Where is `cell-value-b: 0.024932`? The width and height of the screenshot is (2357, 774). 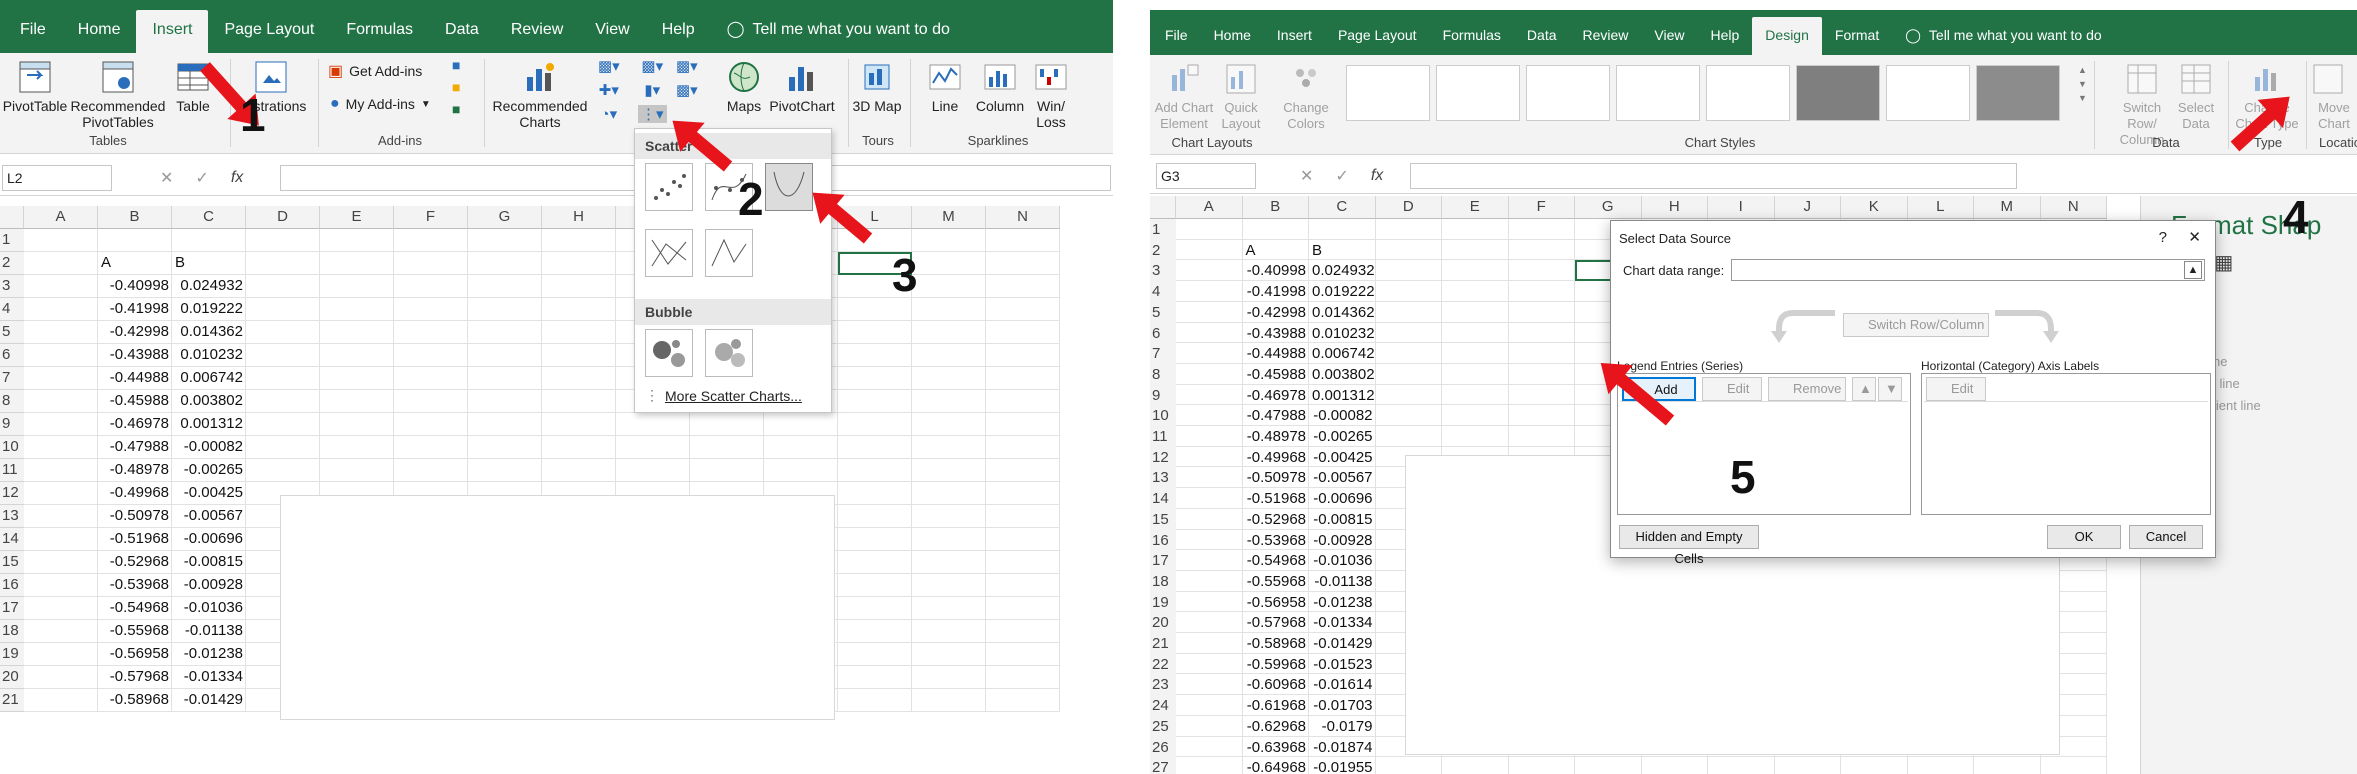
cell-value-b: 0.024932 is located at coordinates (209, 286).